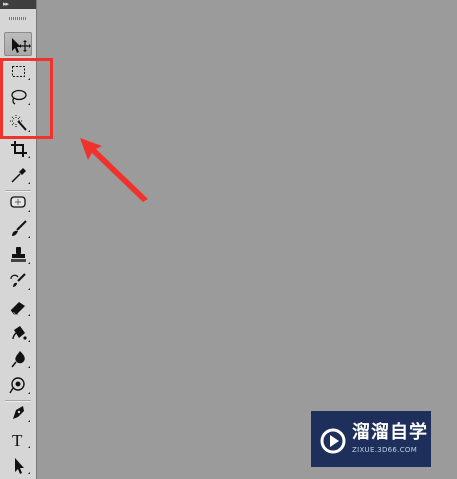 The image size is (457, 479). Describe the element at coordinates (390, 432) in the screenshot. I see `watermark-title: 溜溜自学` at that location.